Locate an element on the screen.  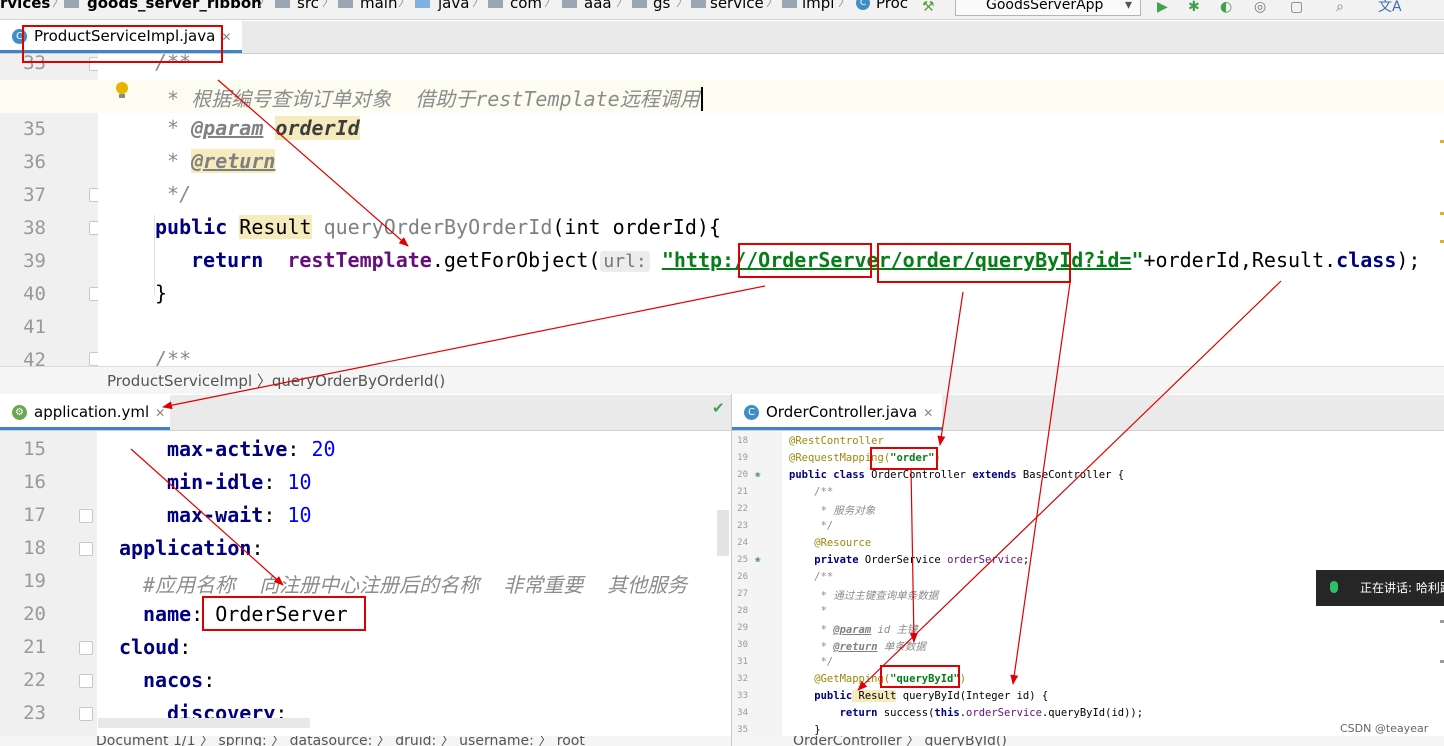
ctl-line-29: * @param id 主键 is located at coordinates (853, 629).